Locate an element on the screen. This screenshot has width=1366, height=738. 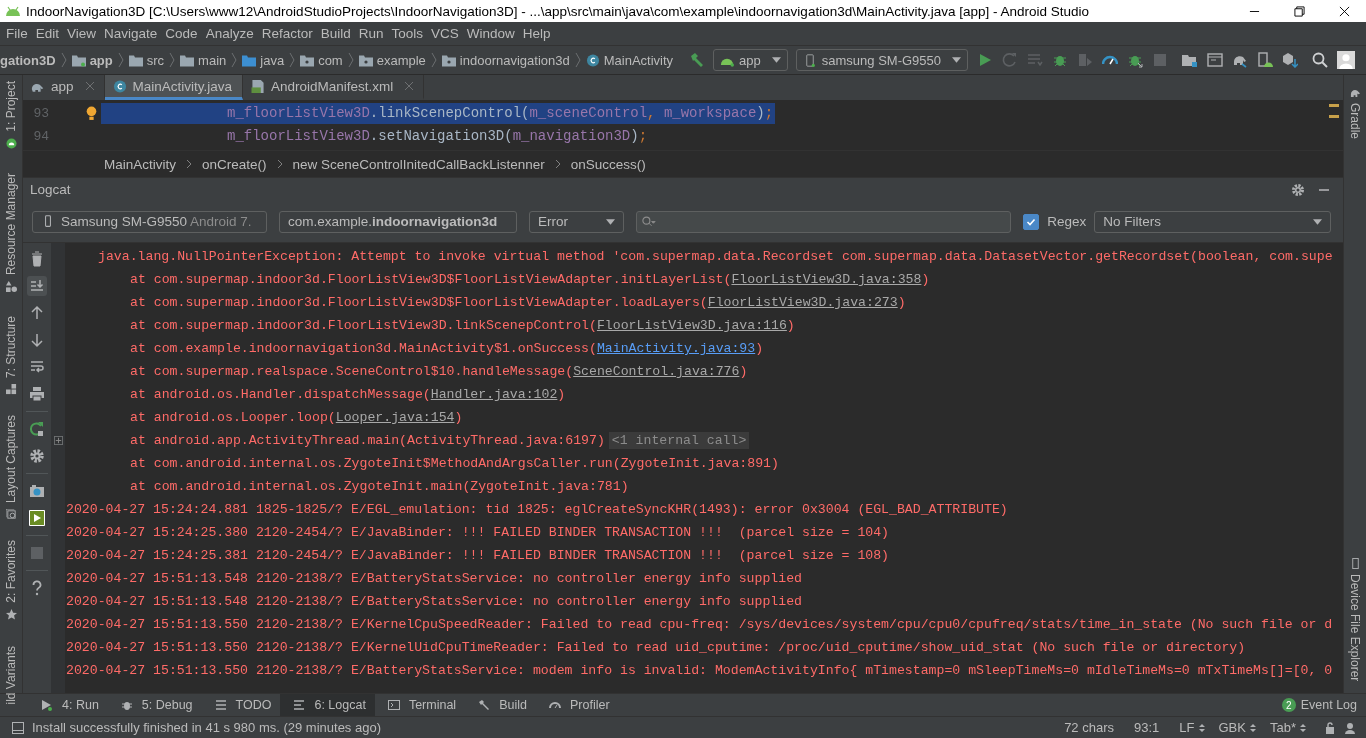
restore-icon is located at coordinates (1299, 11).